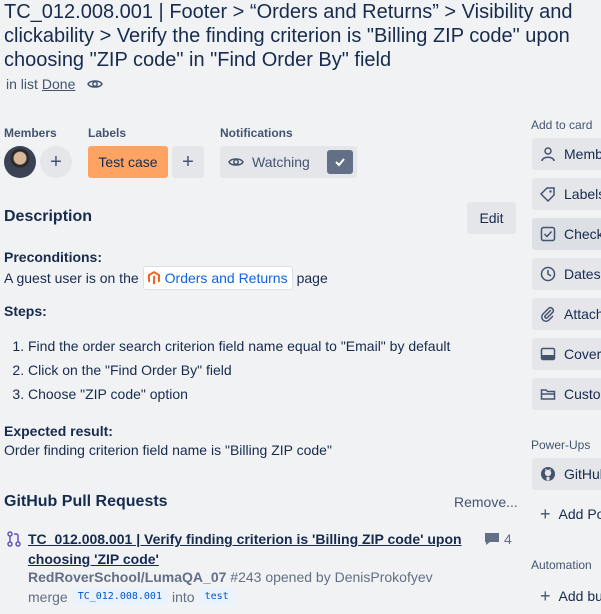 The width and height of the screenshot is (601, 614). Describe the element at coordinates (107, 133) in the screenshot. I see `labels-heading: Labels` at that location.